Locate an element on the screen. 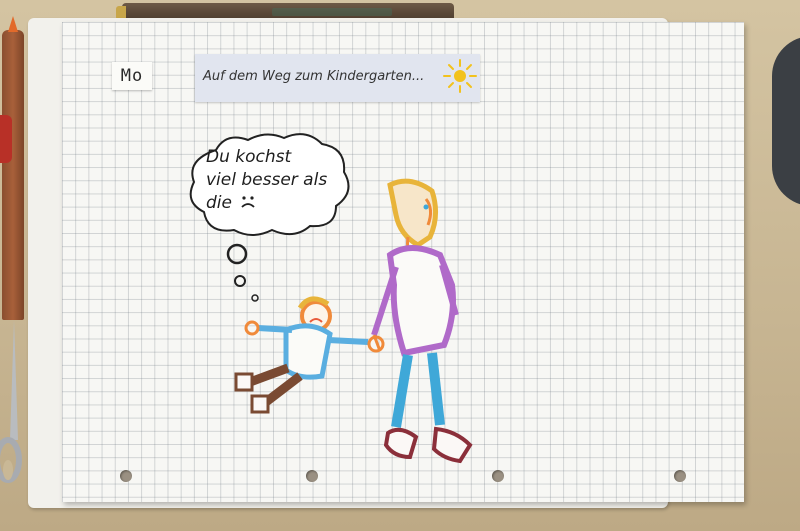  day-label: Mo is located at coordinates (132, 76).